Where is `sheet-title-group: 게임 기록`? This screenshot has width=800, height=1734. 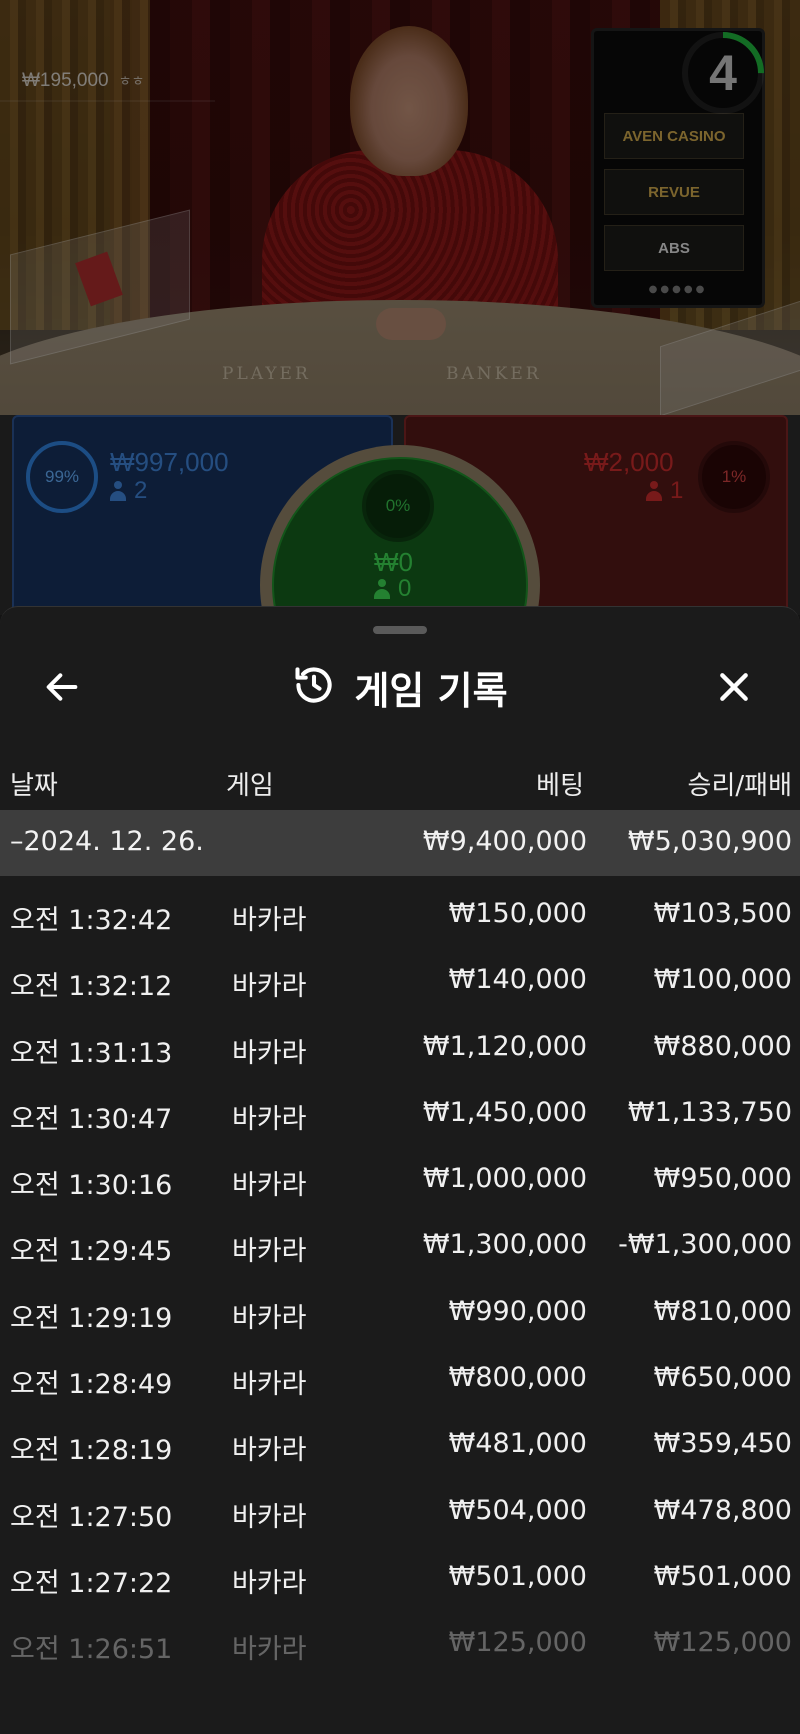 sheet-title-group: 게임 기록 is located at coordinates (400, 687).